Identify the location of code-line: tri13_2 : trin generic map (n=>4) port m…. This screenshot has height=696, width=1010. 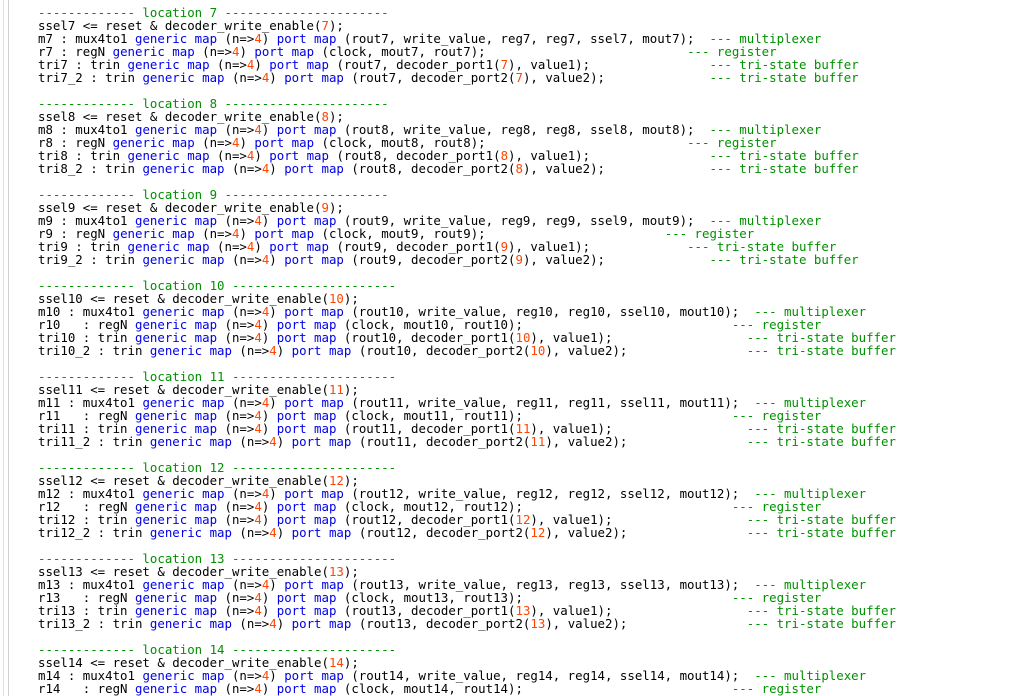
(467, 623).